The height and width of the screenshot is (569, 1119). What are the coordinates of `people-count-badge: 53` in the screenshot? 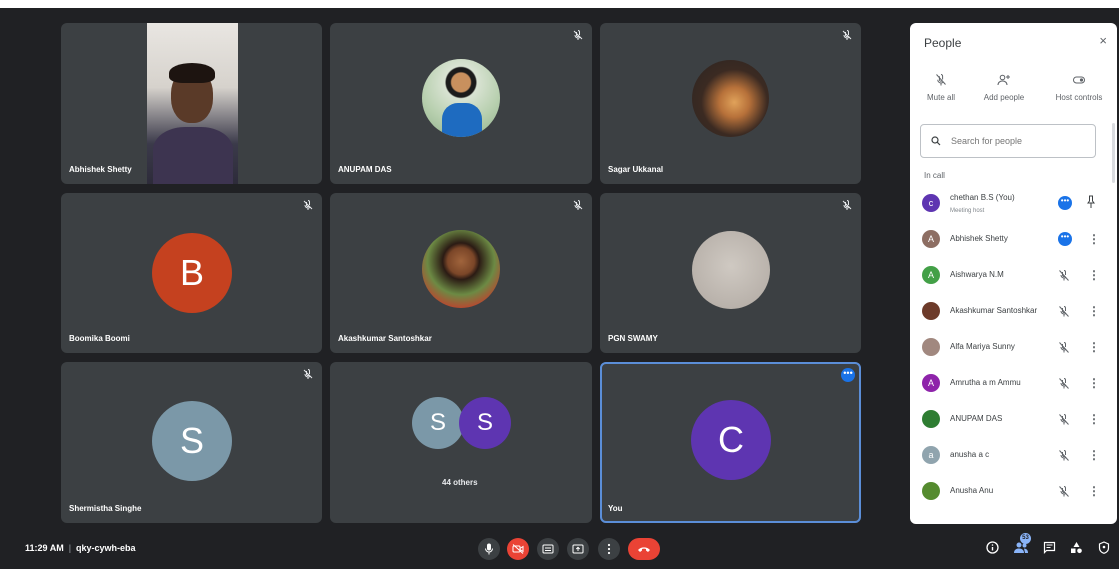 It's located at (1025, 538).